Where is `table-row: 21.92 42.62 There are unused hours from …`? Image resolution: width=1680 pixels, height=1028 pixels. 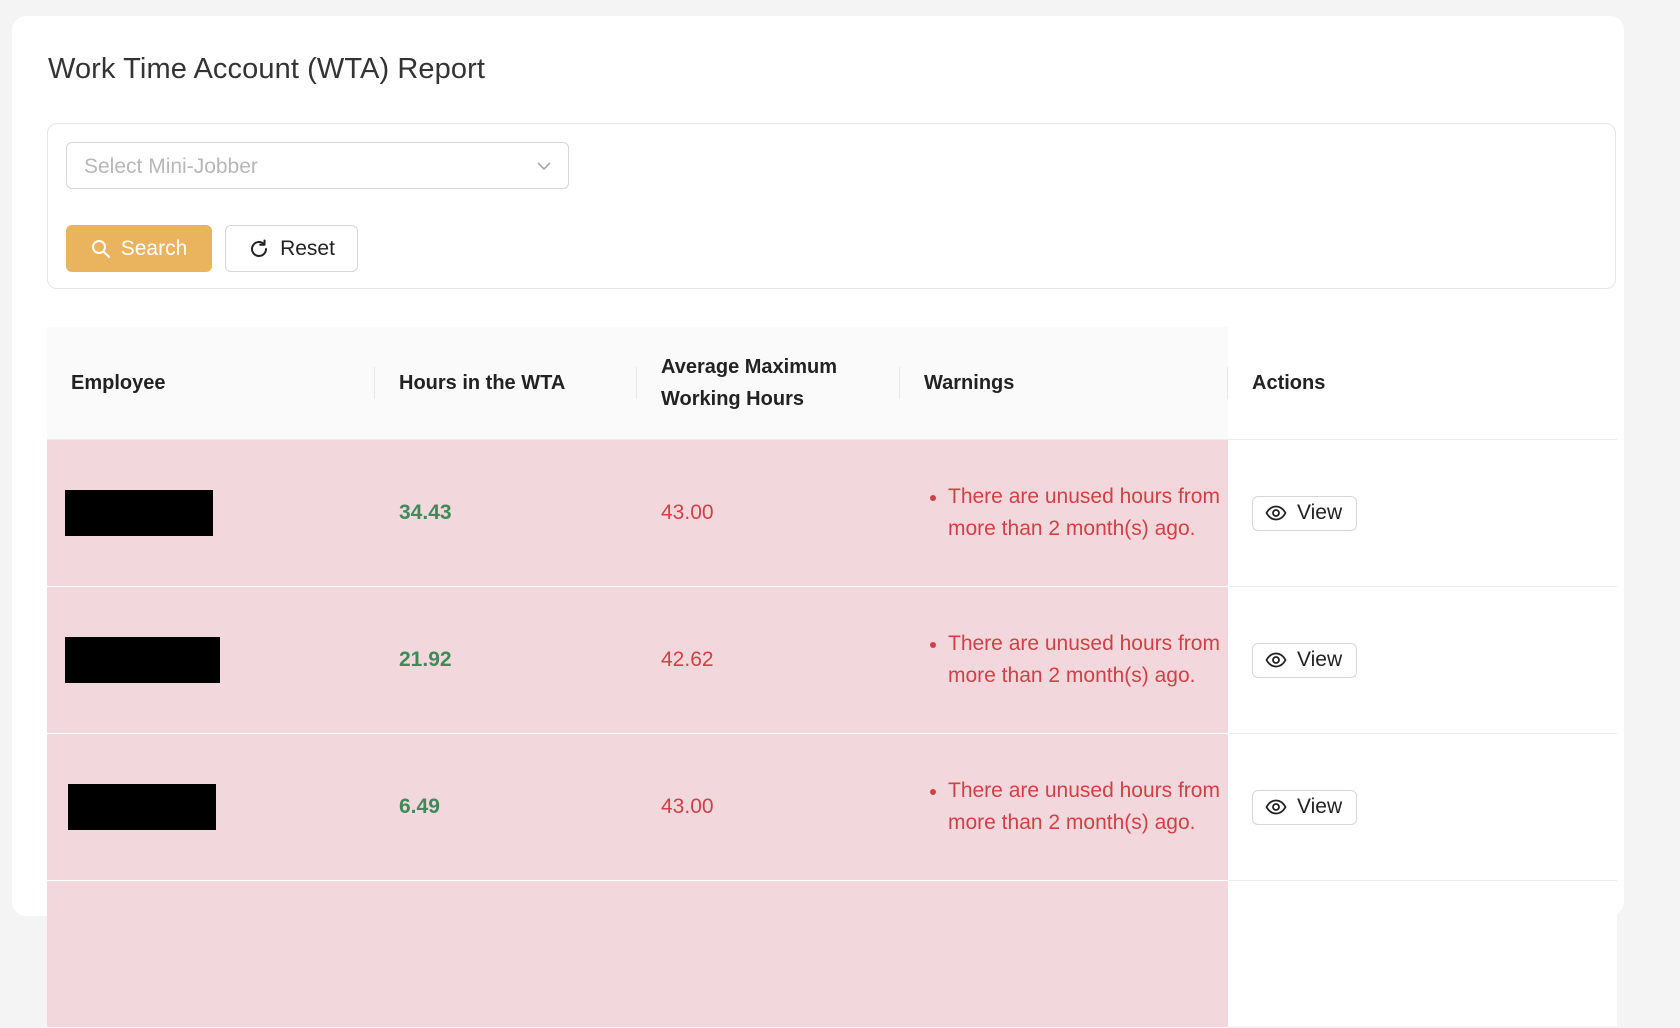 table-row: 21.92 42.62 There are unused hours from … is located at coordinates (832, 660).